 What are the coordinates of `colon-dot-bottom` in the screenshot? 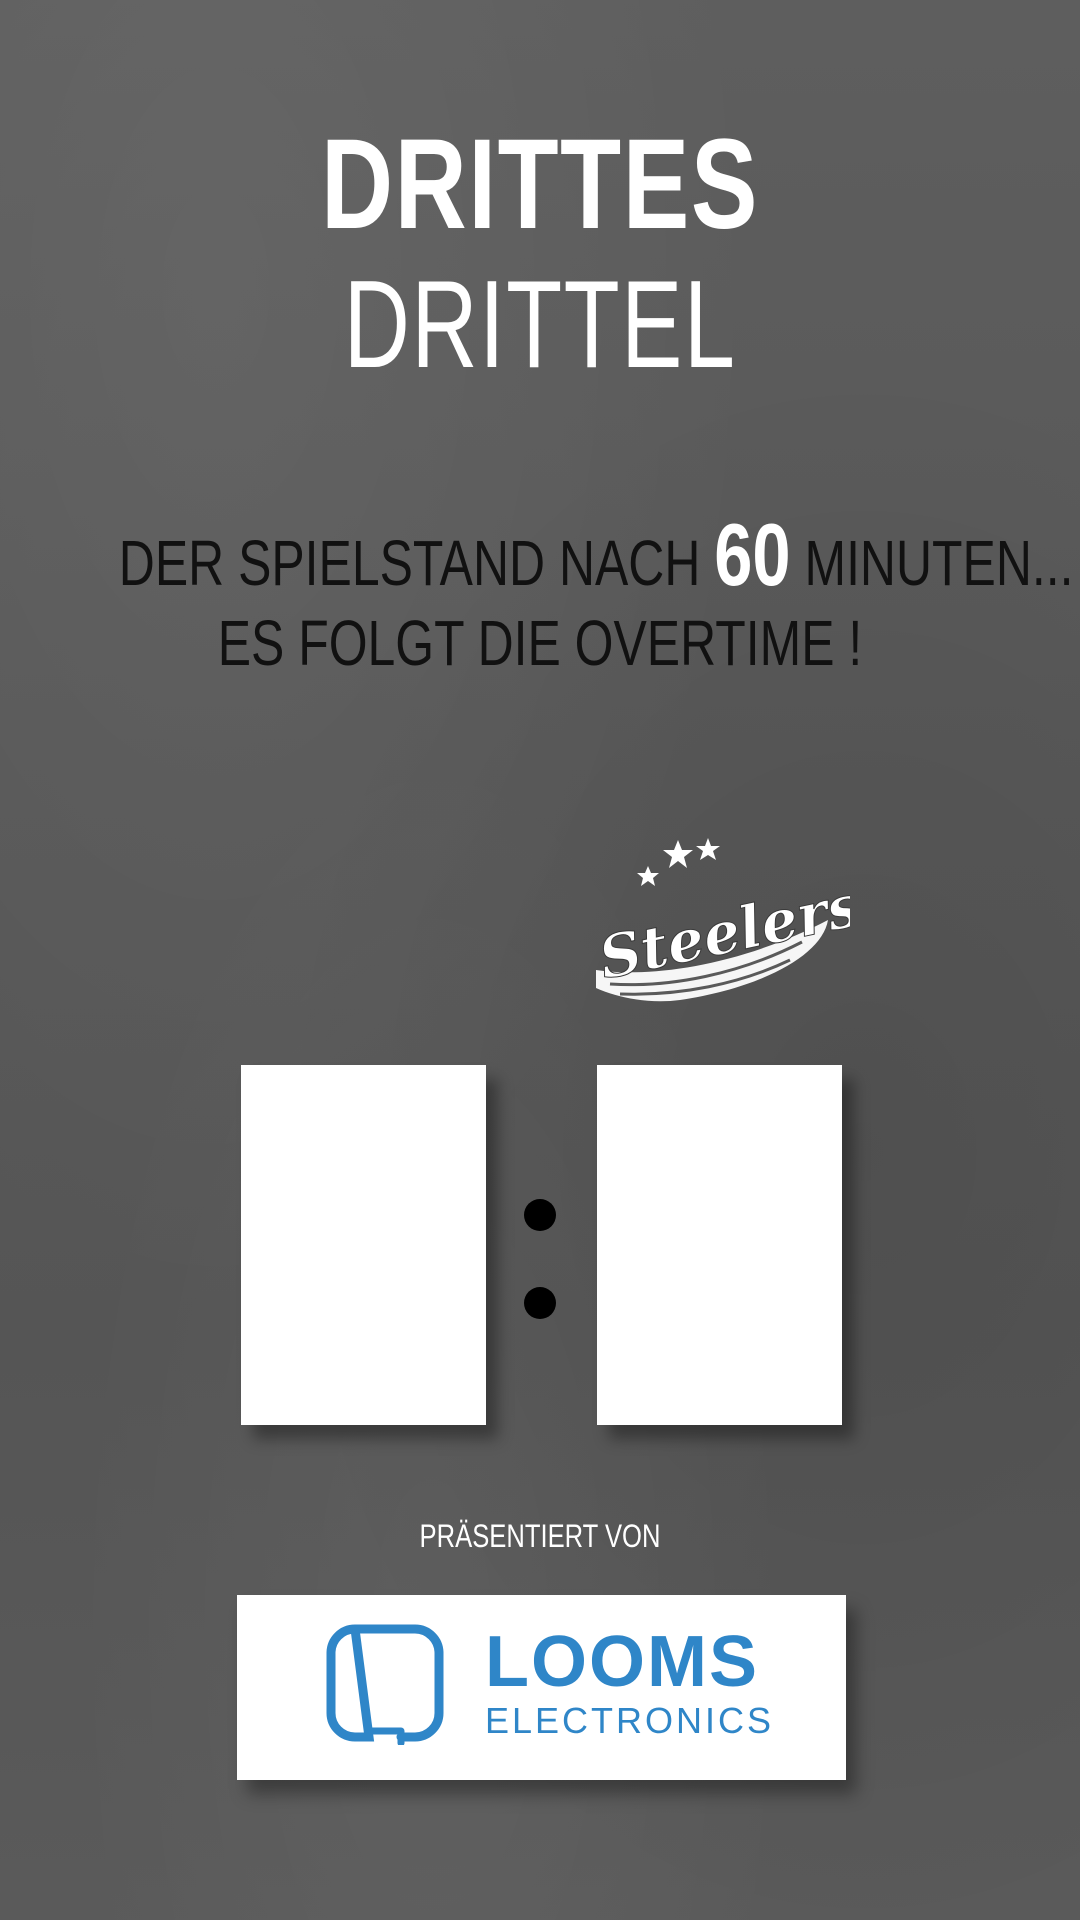 It's located at (540, 1303).